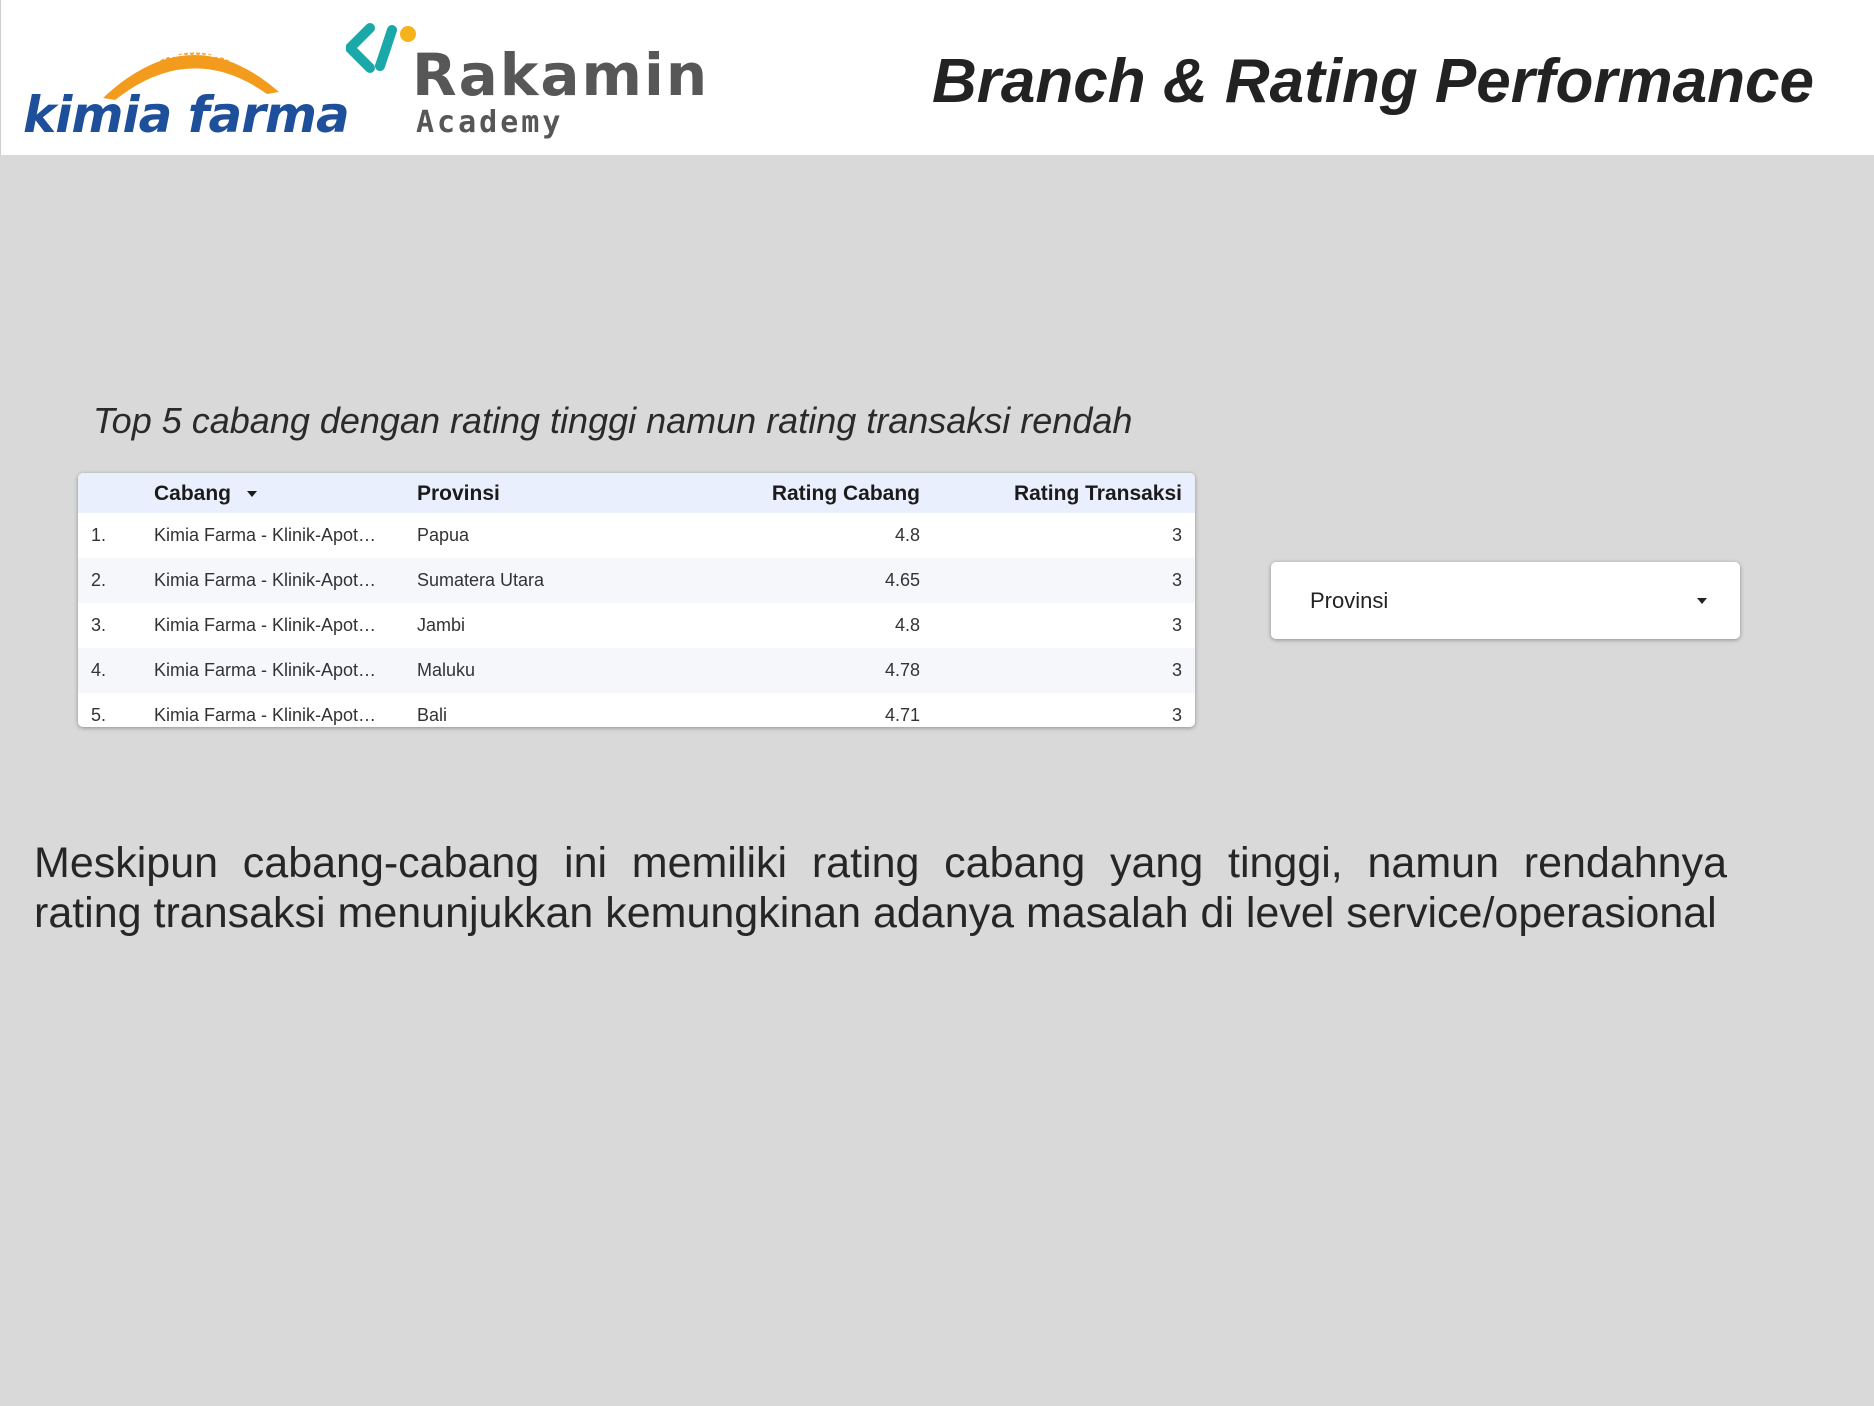 The image size is (1874, 1406). Describe the element at coordinates (1349, 600) in the screenshot. I see `dropdown-label: Provinsi` at that location.